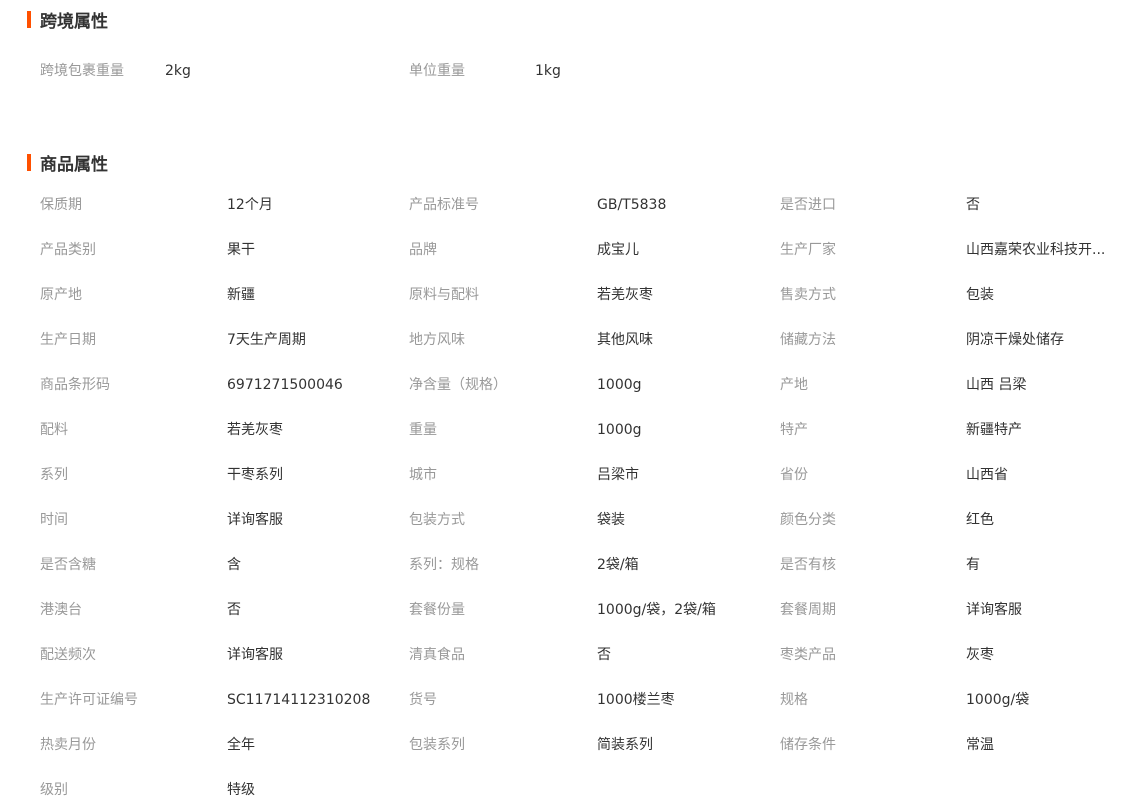 The width and height of the screenshot is (1127, 798). Describe the element at coordinates (437, 610) in the screenshot. I see `attr-label: 套餐份量` at that location.